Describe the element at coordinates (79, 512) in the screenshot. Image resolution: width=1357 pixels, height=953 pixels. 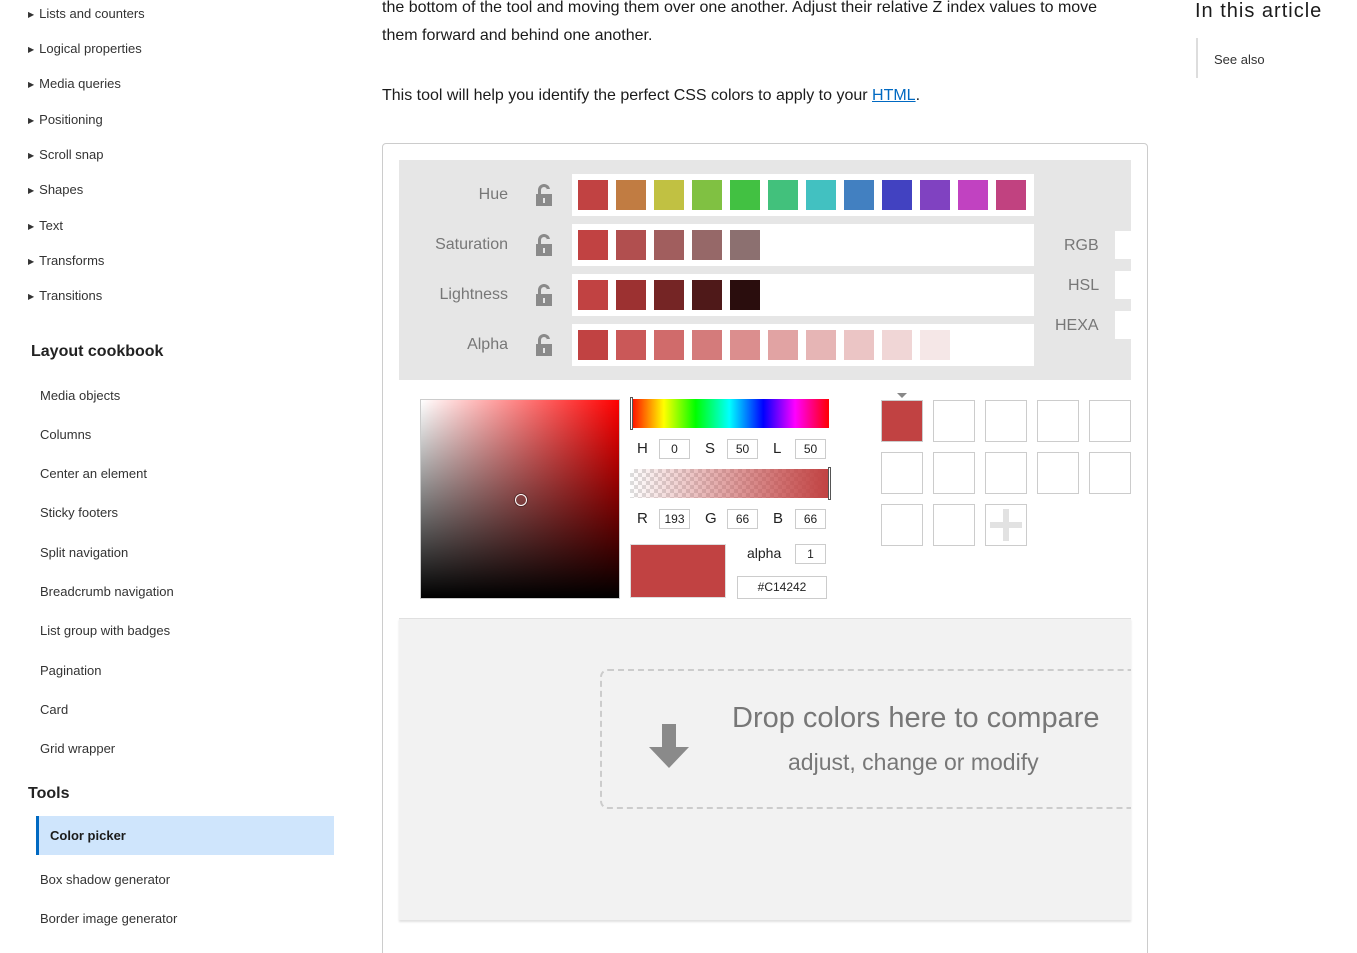
I see `nav-item-sticky-footers: Sticky footers` at that location.